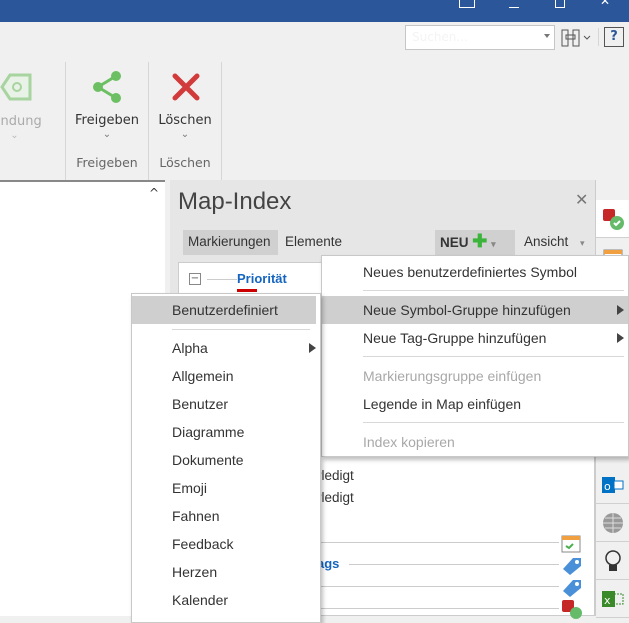 The height and width of the screenshot is (623, 629). What do you see at coordinates (185, 107) in the screenshot?
I see `delete-button: Löschen ⌄` at bounding box center [185, 107].